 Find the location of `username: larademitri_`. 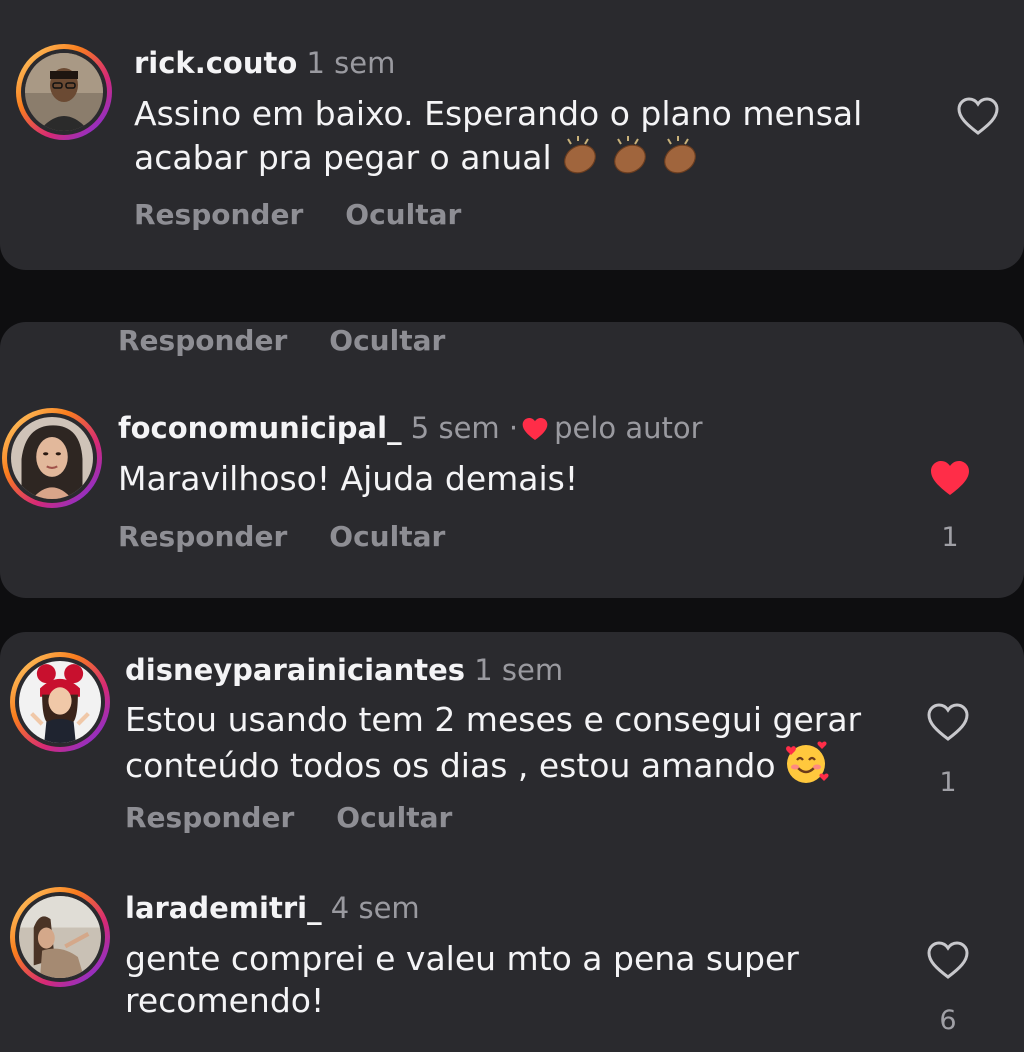

username: larademitri_ is located at coordinates (223, 908).